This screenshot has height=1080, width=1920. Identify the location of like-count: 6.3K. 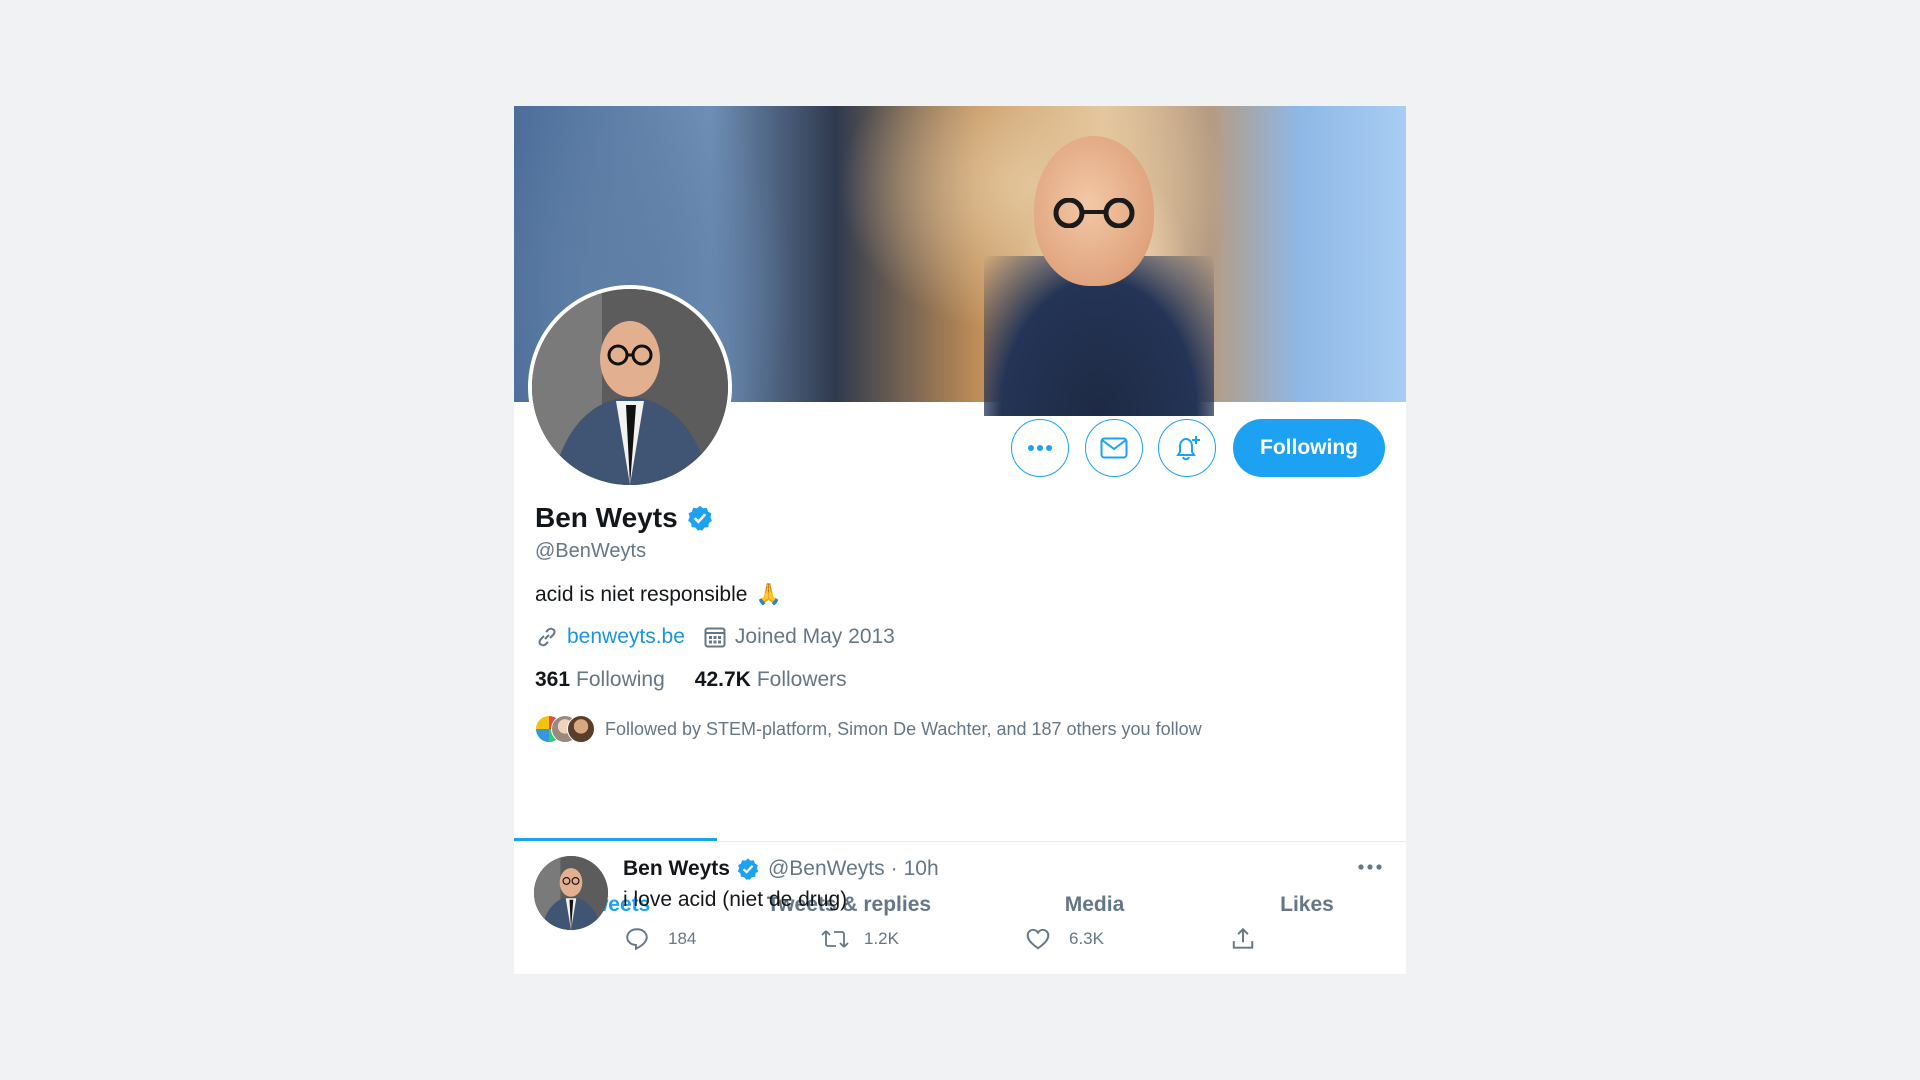
(1086, 938).